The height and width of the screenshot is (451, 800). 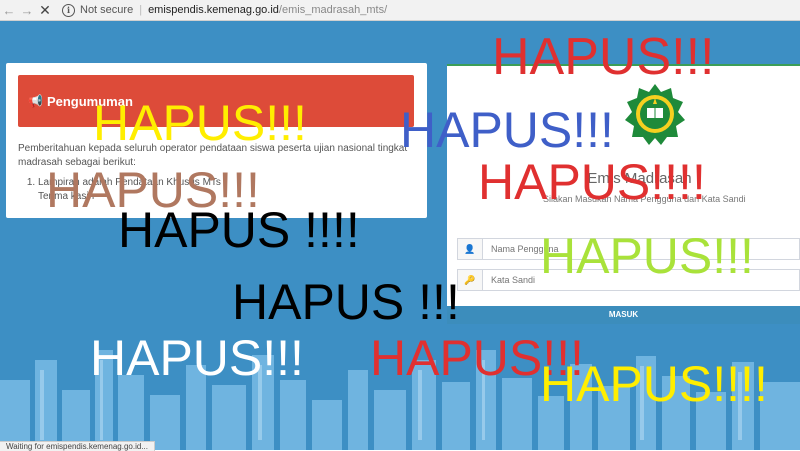 What do you see at coordinates (9, 10) in the screenshot?
I see `back-icon: ←` at bounding box center [9, 10].